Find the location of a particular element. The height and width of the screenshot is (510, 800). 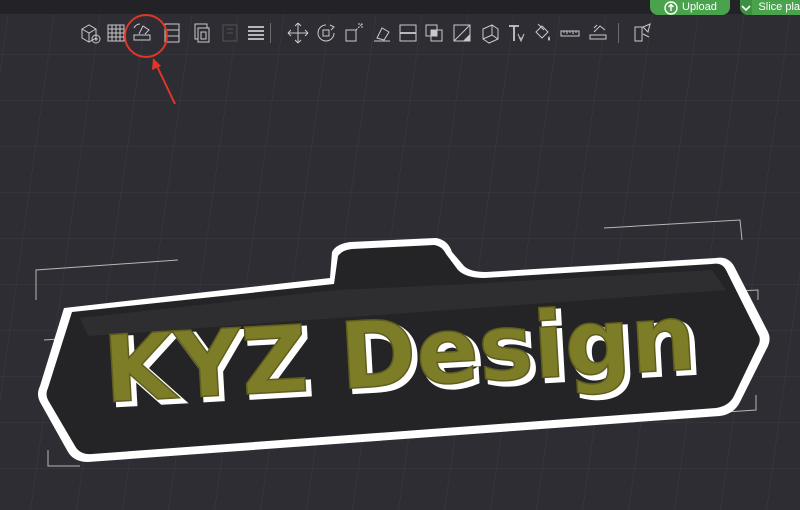

tool-measure is located at coordinates (570, 33).